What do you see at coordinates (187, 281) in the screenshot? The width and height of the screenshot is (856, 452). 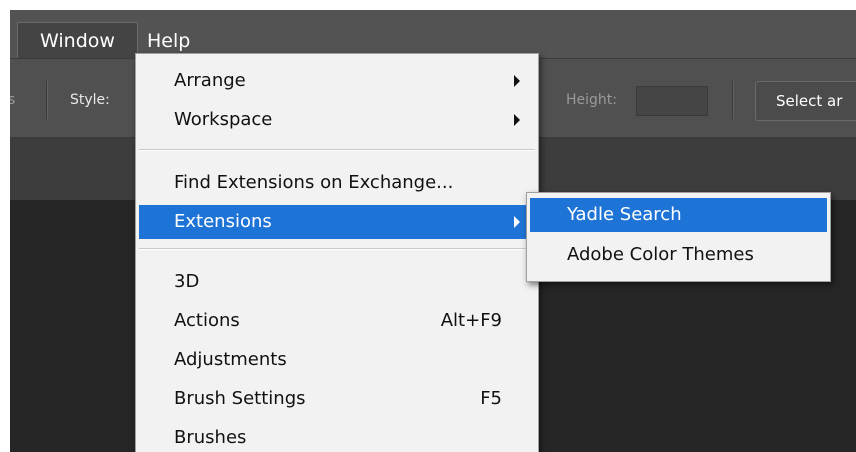 I see `menu-item-label: 3D` at bounding box center [187, 281].